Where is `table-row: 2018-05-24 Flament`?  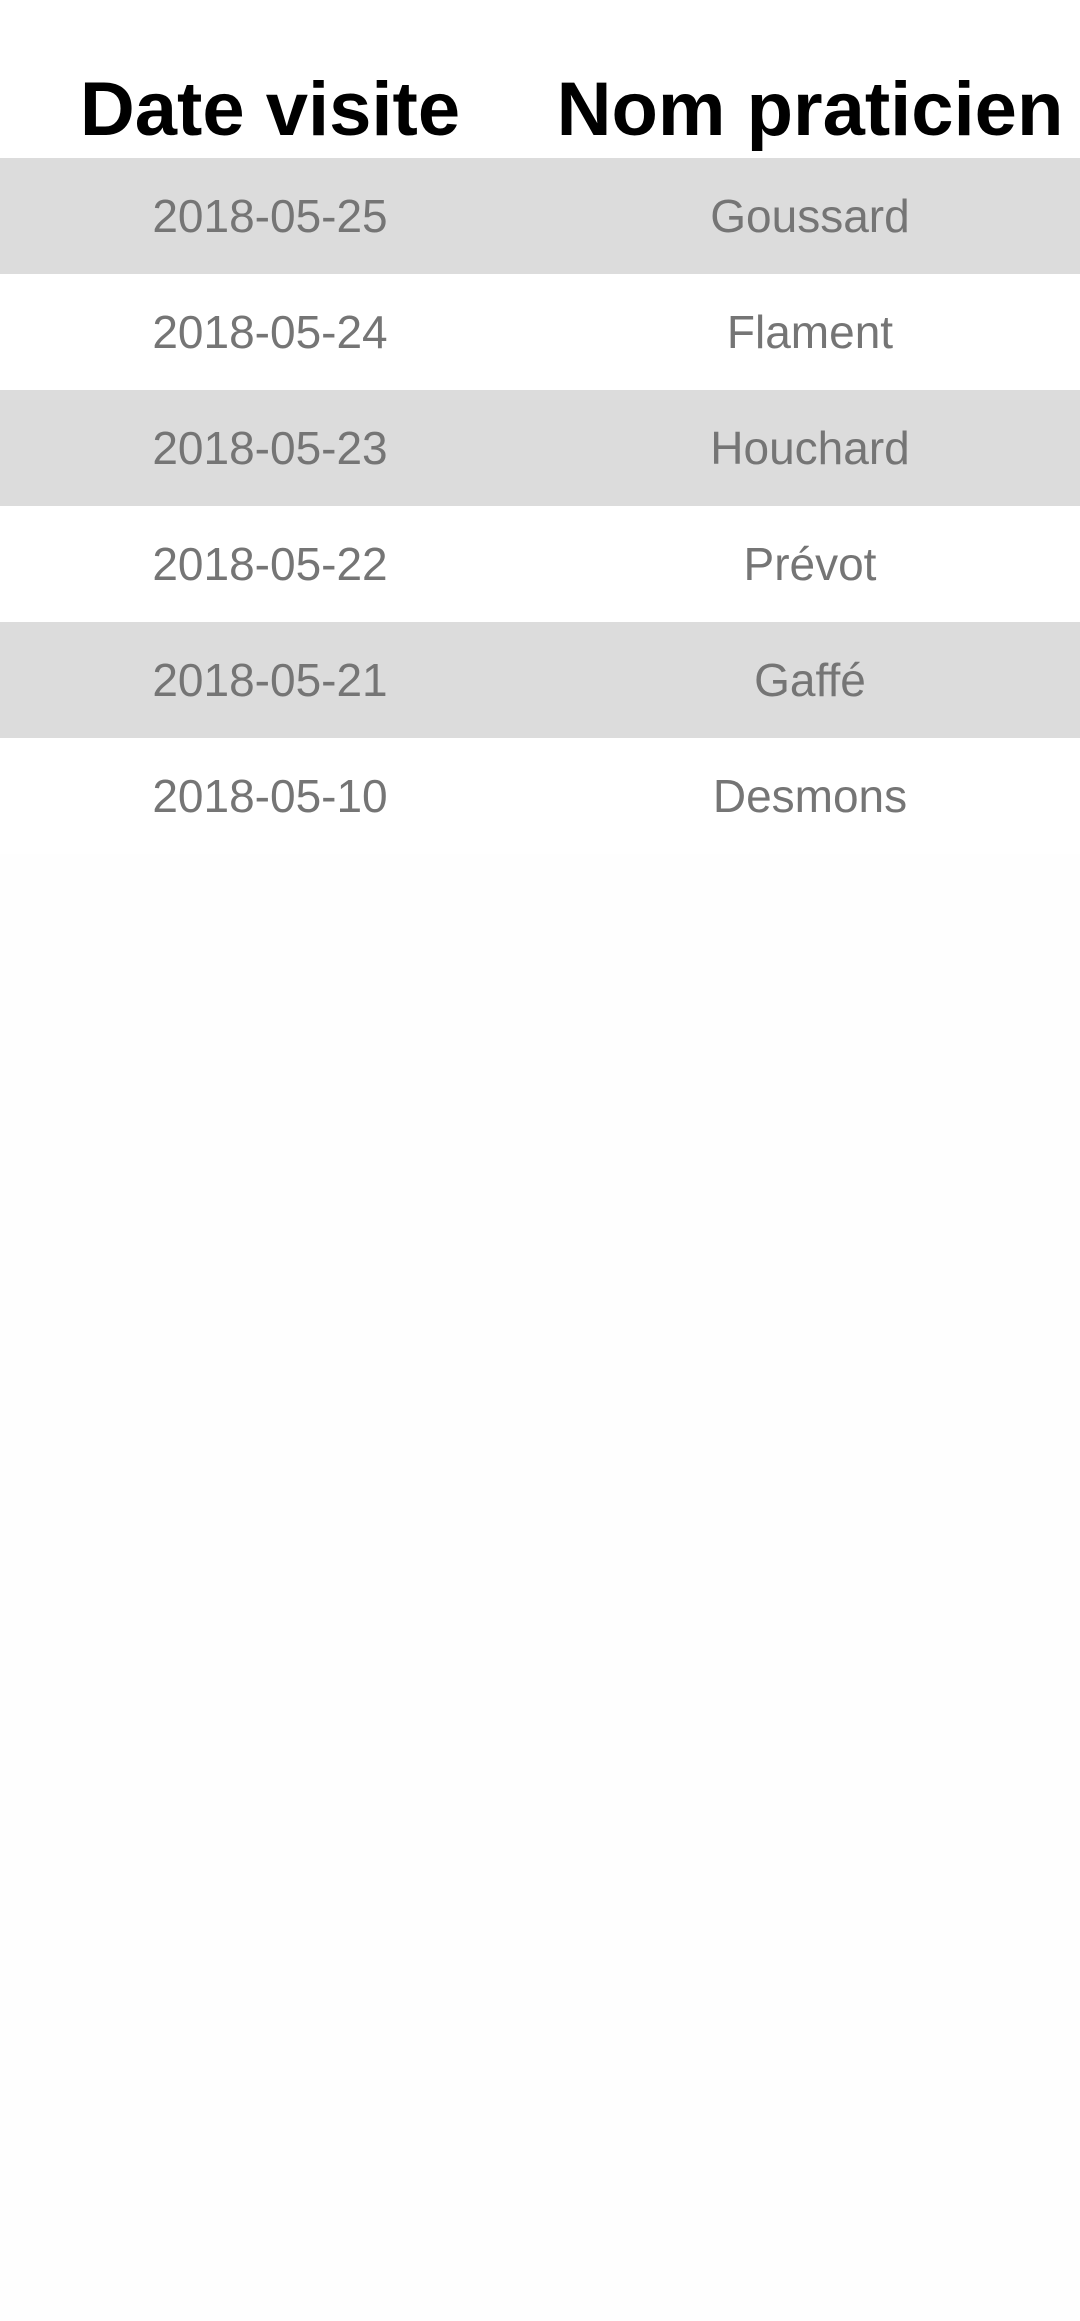
table-row: 2018-05-24 Flament is located at coordinates (540, 332).